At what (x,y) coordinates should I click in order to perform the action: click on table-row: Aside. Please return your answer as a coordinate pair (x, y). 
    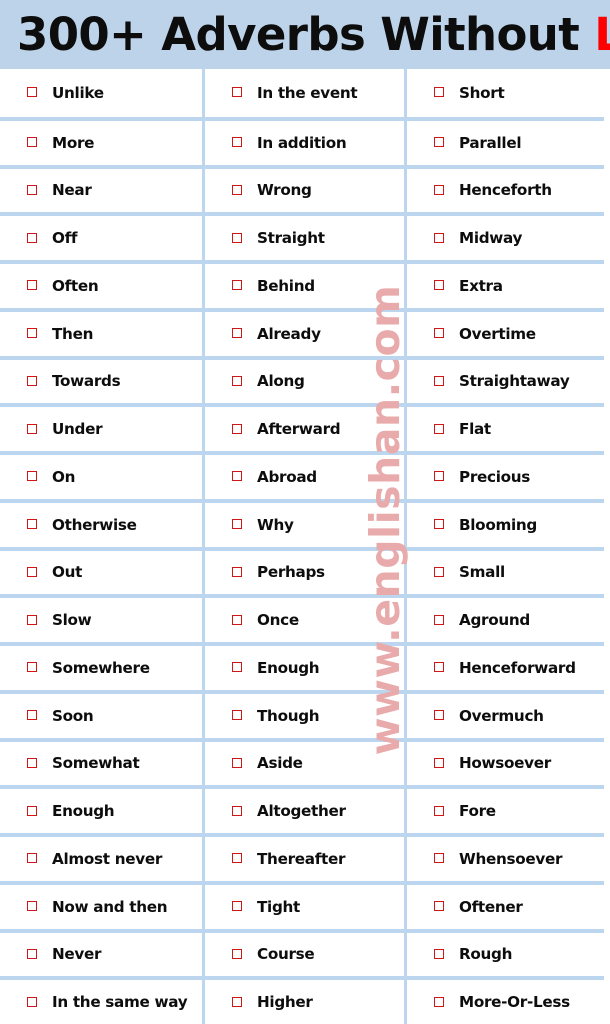
    Looking at the image, I should click on (304, 761).